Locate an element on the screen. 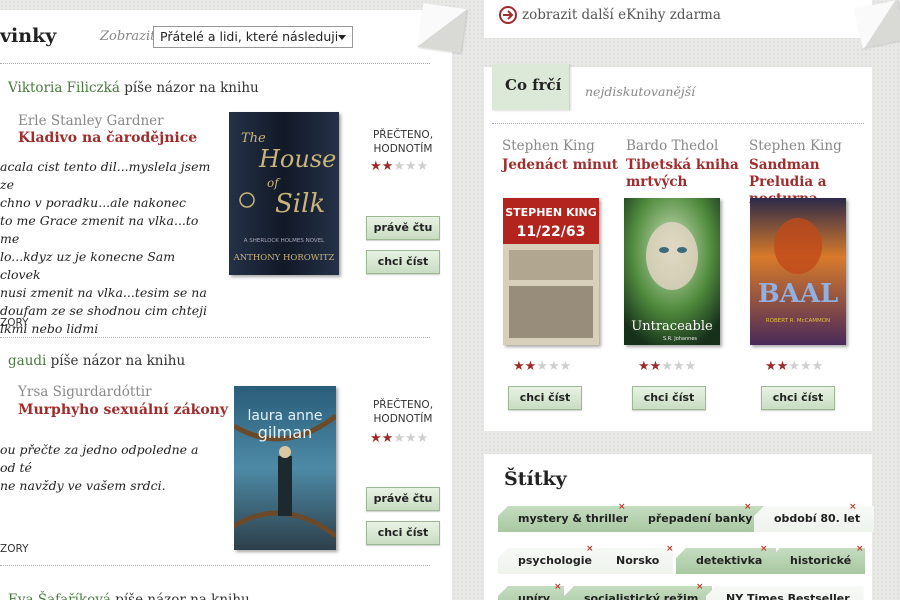 Image resolution: width=900 pixels, height=600 pixels. book-cover: laura anne gilman is located at coordinates (285, 468).